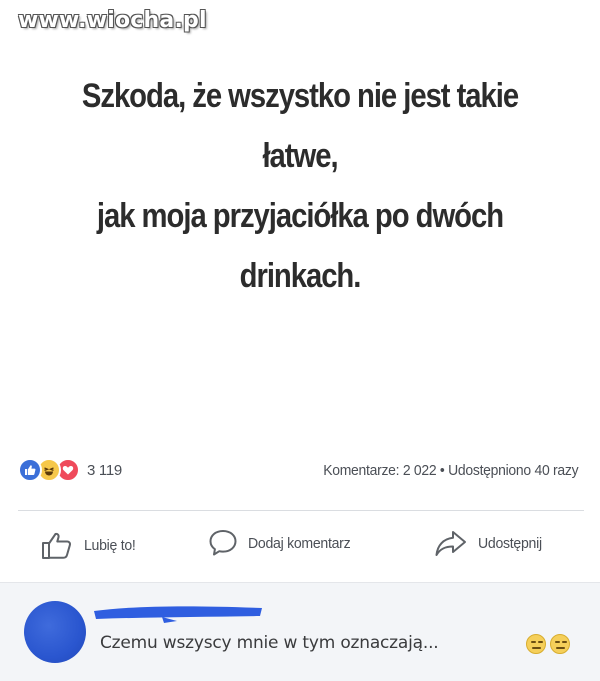  I want to click on post-line: jak moja przyjaciółka po dwóch, so click(300, 216).